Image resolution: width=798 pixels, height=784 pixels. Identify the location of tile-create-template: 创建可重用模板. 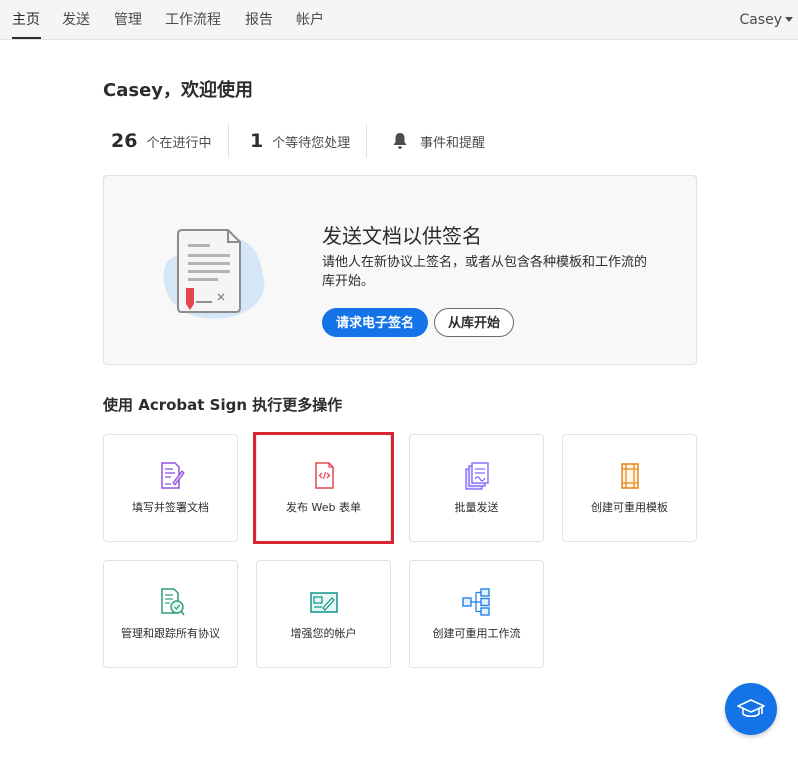
(629, 488).